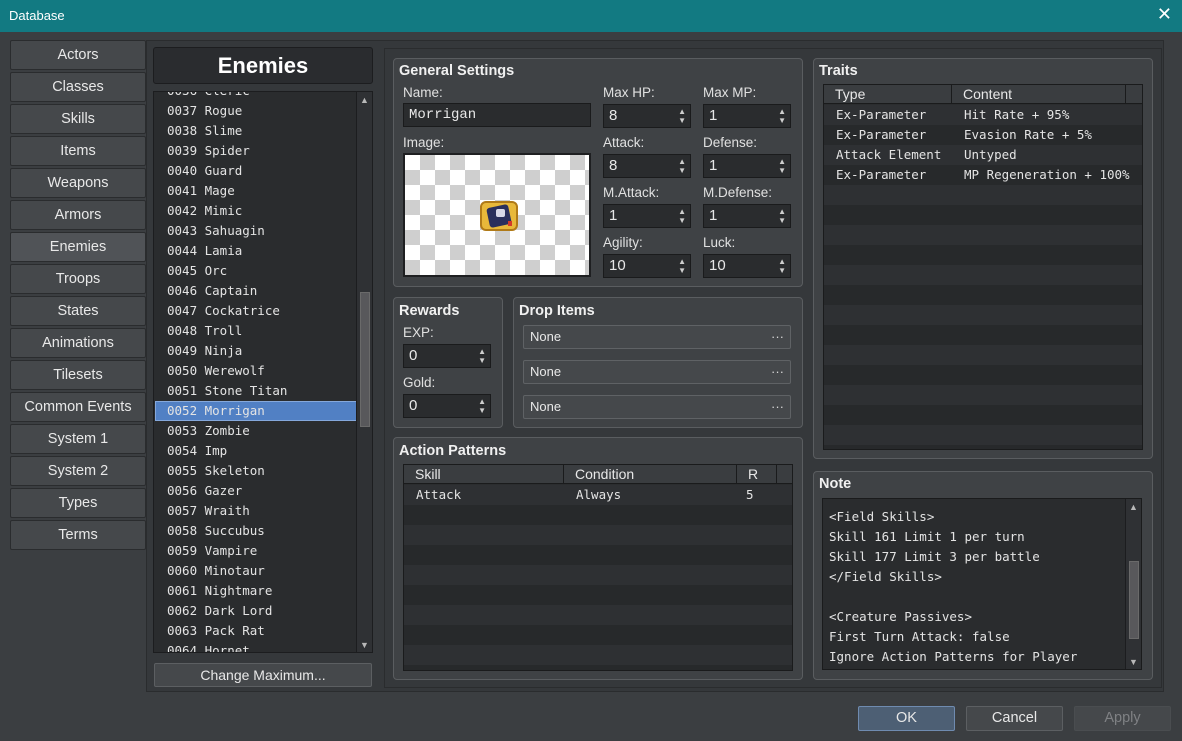 This screenshot has height=741, width=1182. Describe the element at coordinates (497, 115) in the screenshot. I see `name-field: Morrigan` at that location.